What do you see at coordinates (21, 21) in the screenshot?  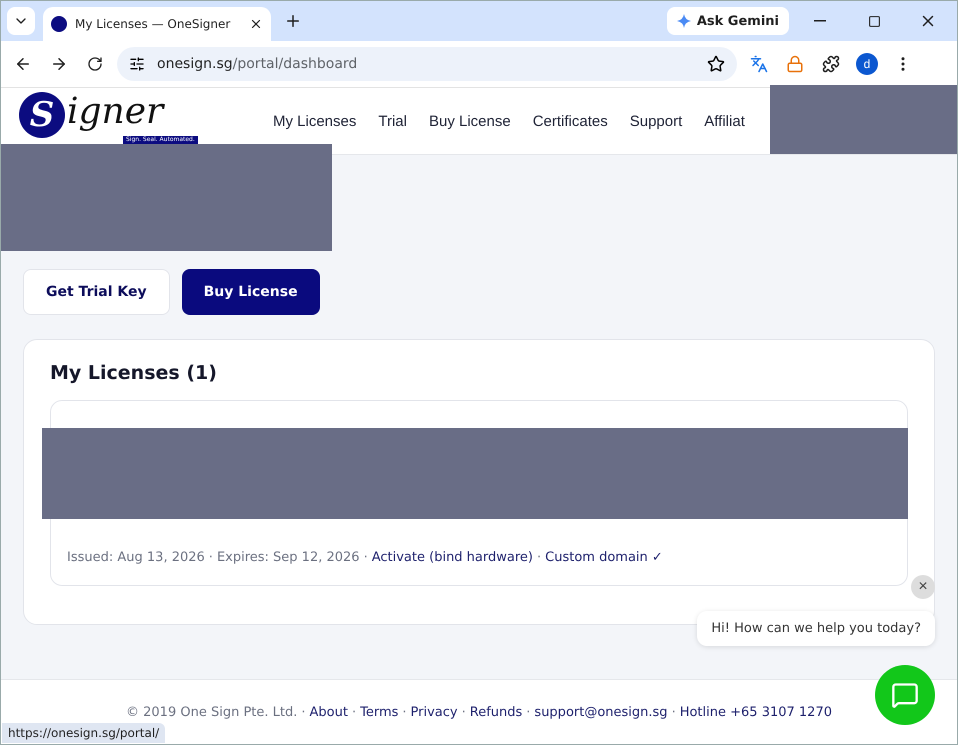 I see `tab-list-button` at bounding box center [21, 21].